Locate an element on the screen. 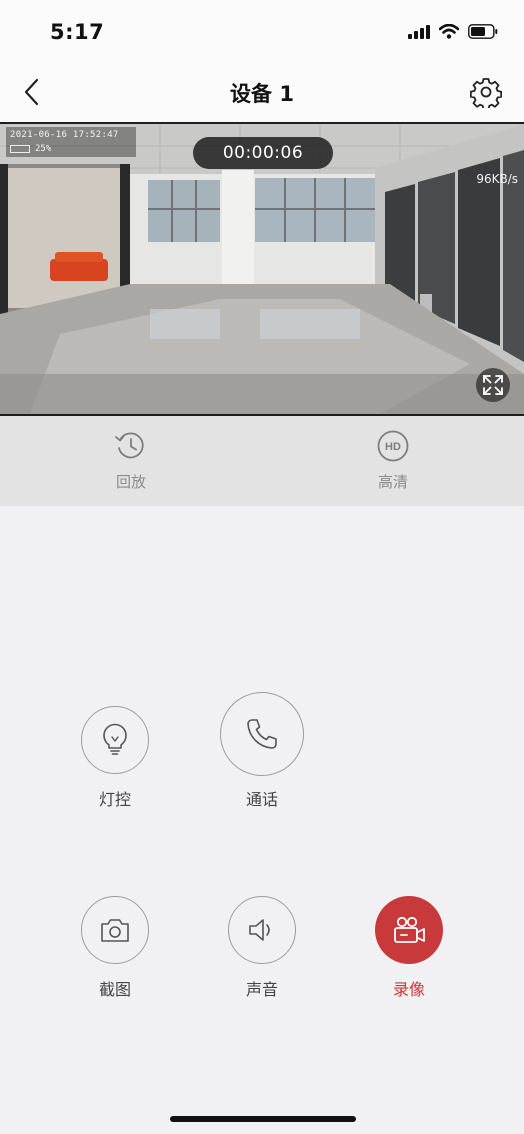 This screenshot has width=524, height=1134. light-control-circle is located at coordinates (115, 740).